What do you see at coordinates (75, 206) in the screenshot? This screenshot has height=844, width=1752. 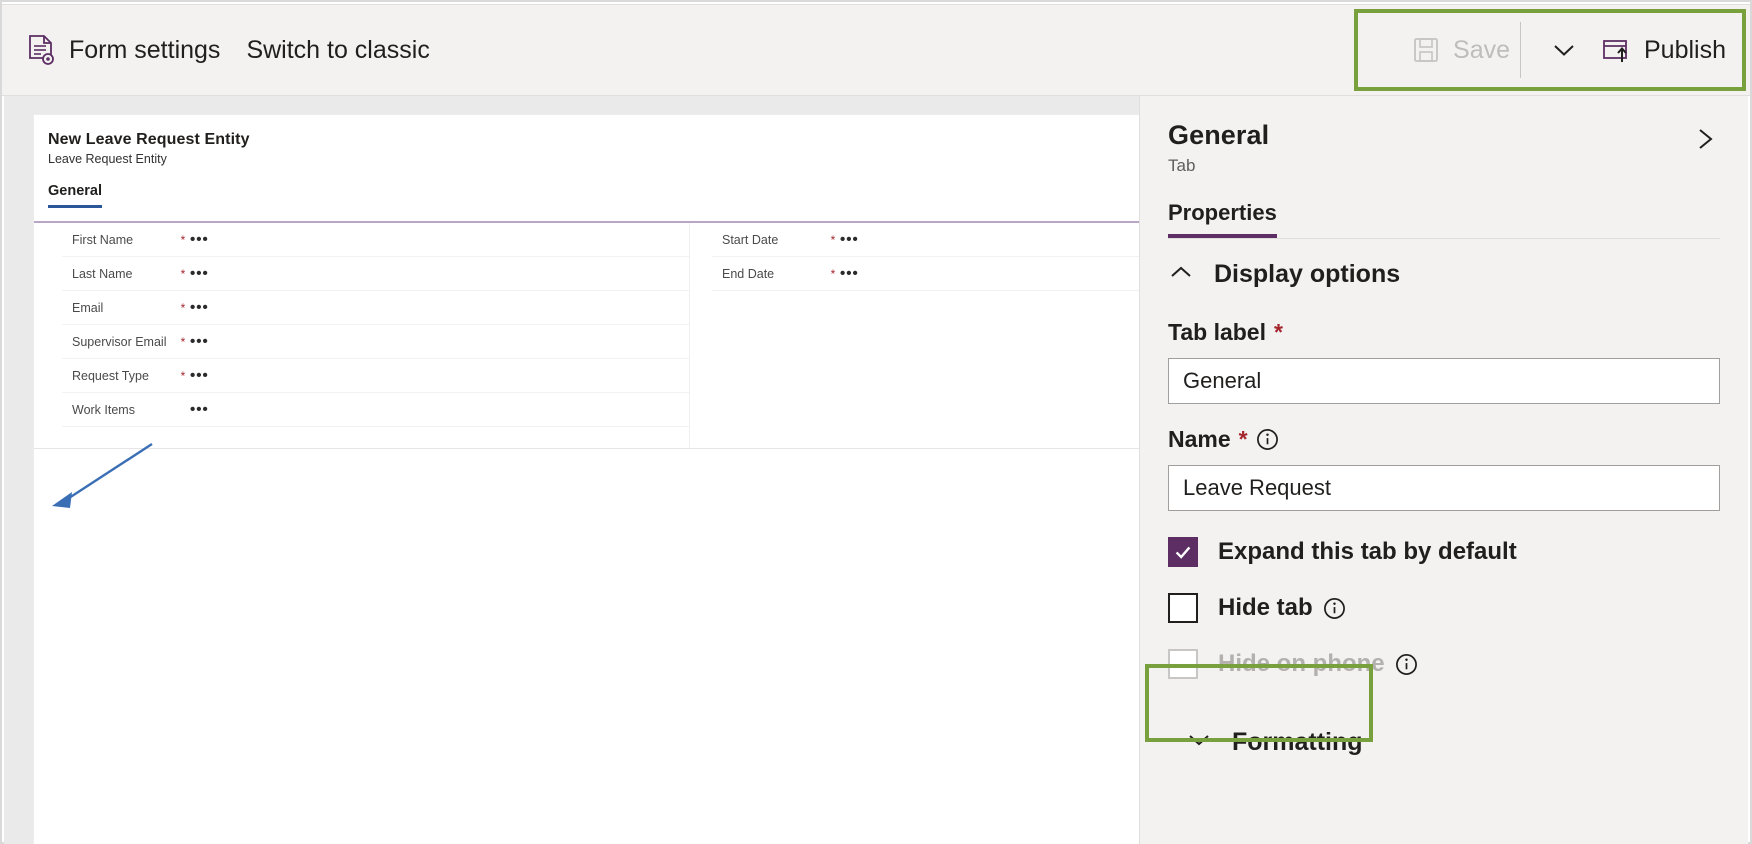 I see `form-tab-active-underline` at bounding box center [75, 206].